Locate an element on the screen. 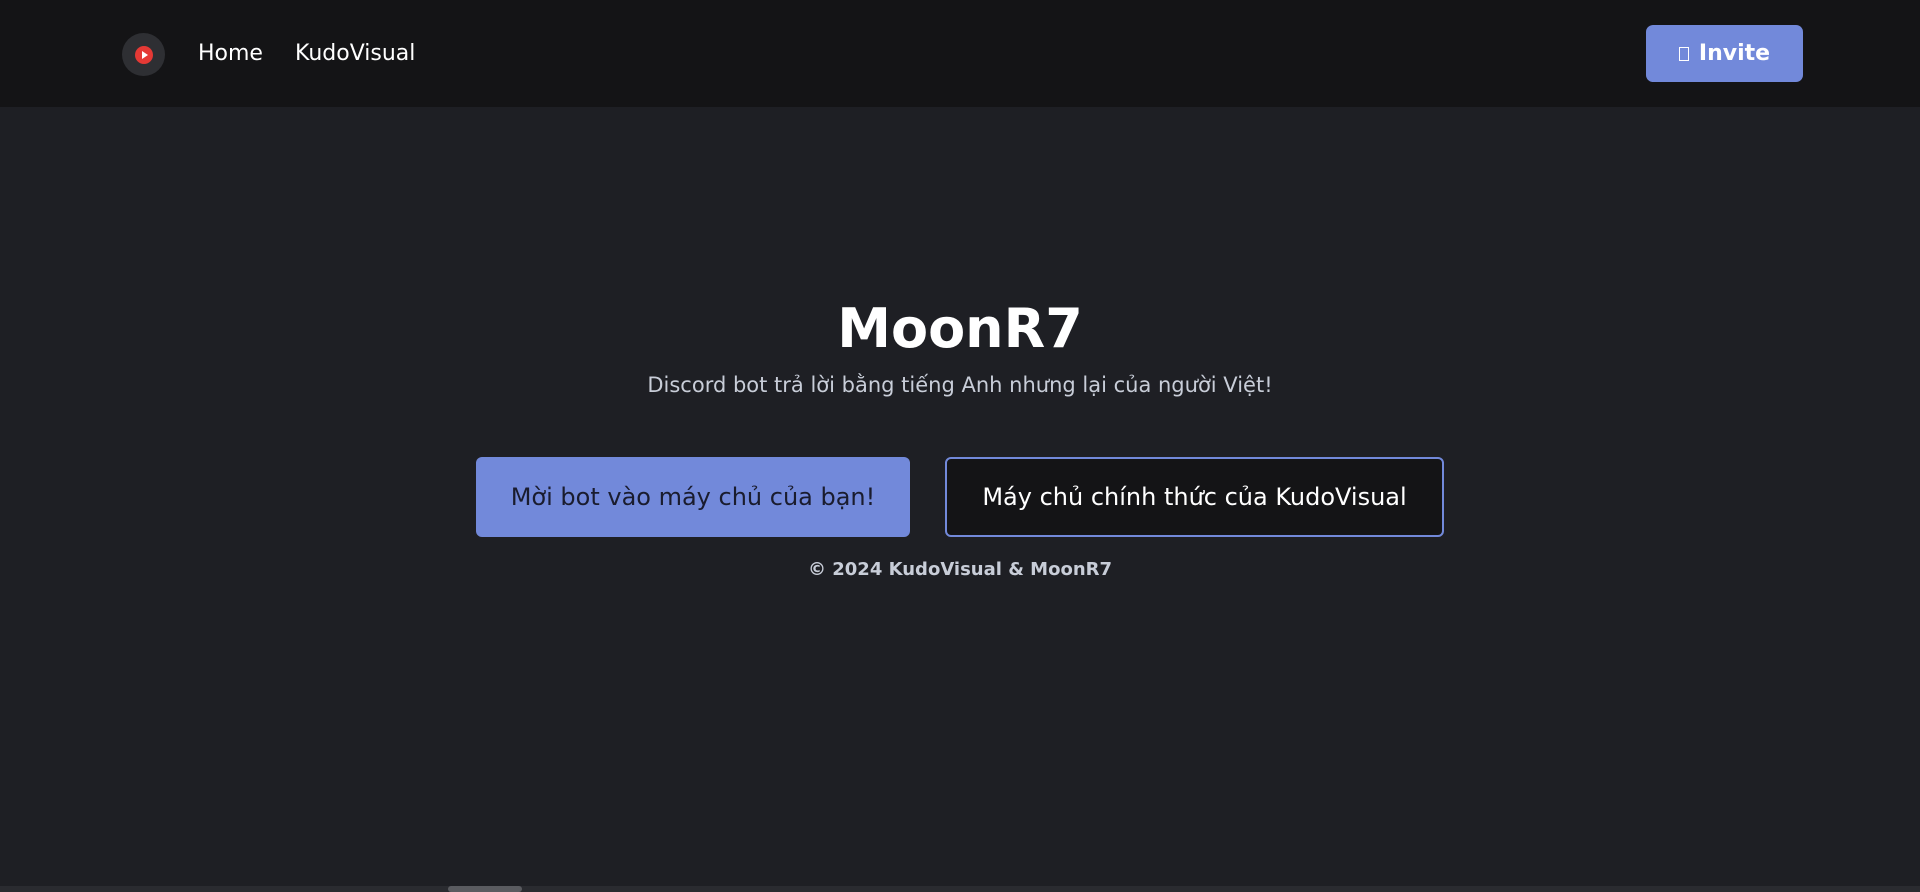 The width and height of the screenshot is (1920, 892). logo is located at coordinates (143, 54).